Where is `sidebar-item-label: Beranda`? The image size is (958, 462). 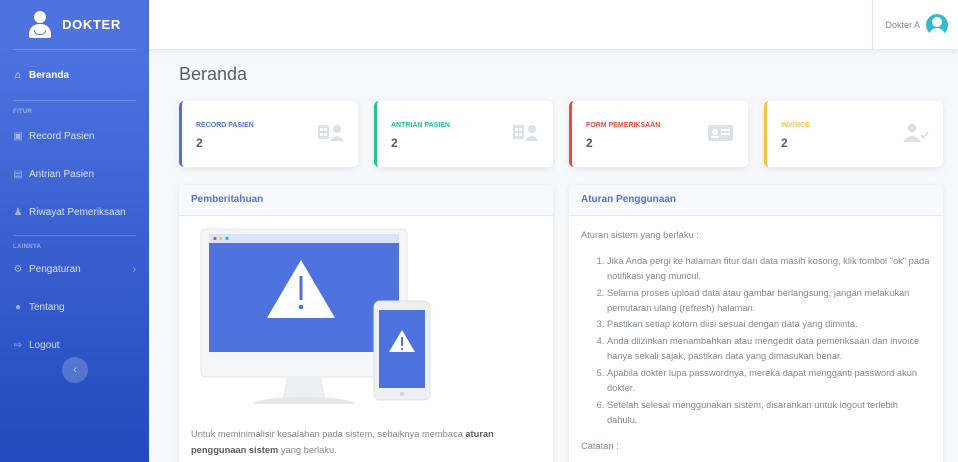 sidebar-item-label: Beranda is located at coordinates (49, 75).